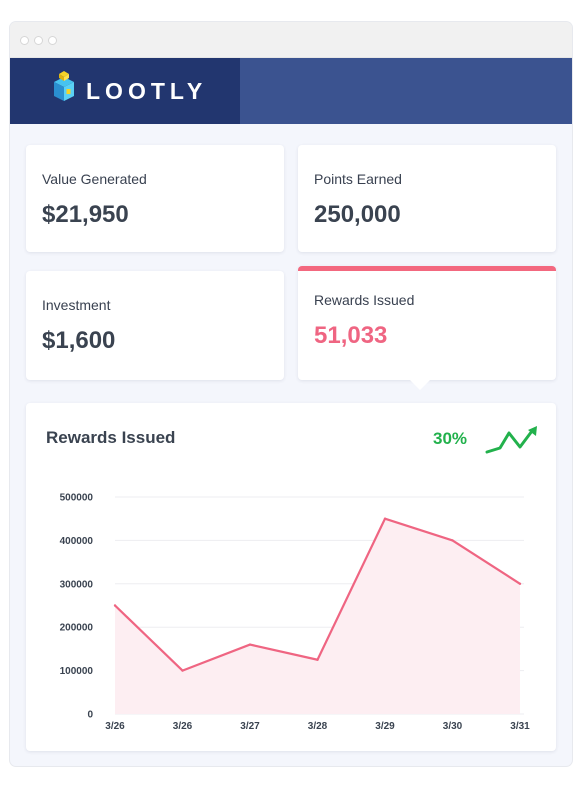 The height and width of the screenshot is (792, 582). I want to click on x-tick-label: 3/28, so click(318, 726).